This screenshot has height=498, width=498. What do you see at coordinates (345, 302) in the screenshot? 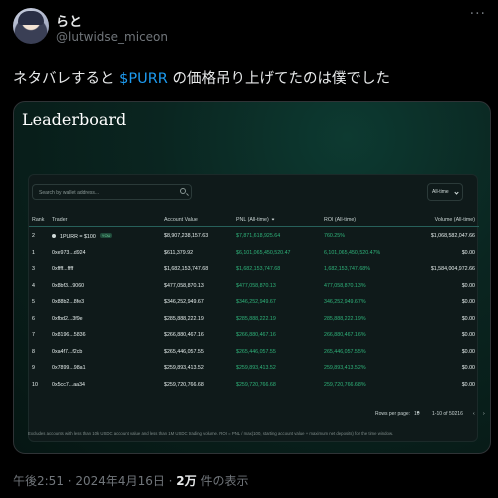
I see `roi-cell: 346,252,949.67%` at bounding box center [345, 302].